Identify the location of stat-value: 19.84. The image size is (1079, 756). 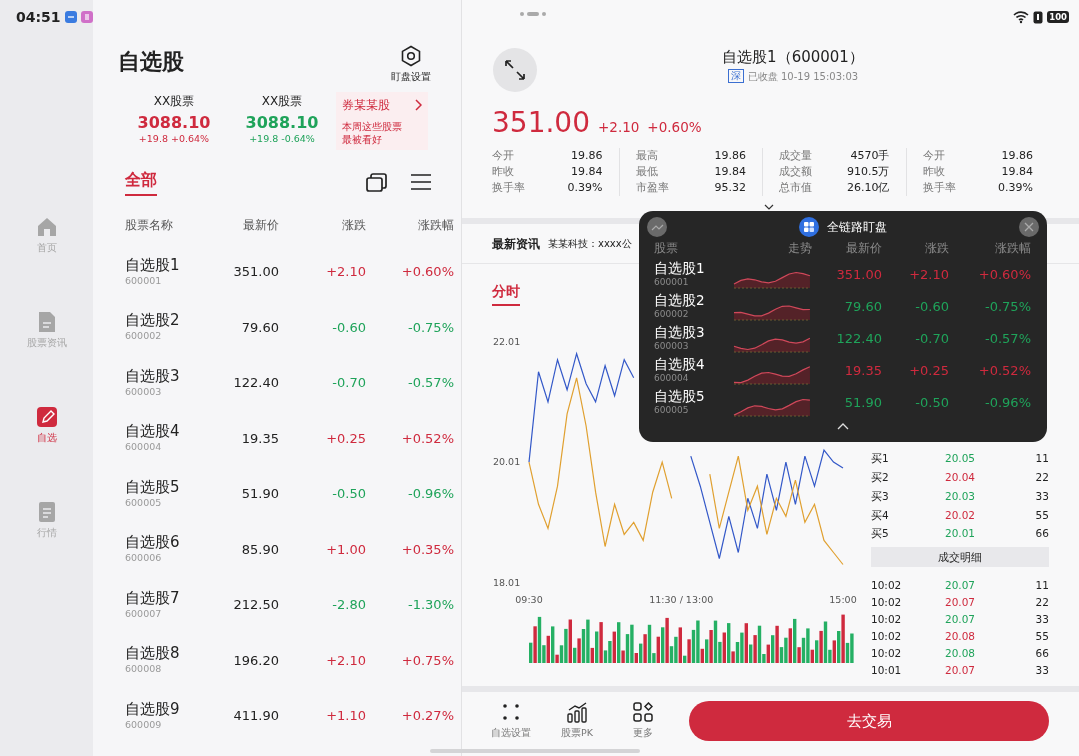
(1017, 172).